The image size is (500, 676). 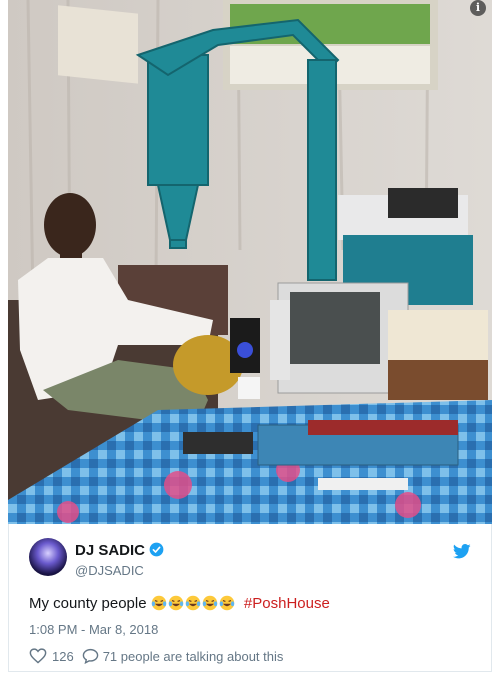 What do you see at coordinates (462, 551) in the screenshot?
I see `twitter-bird-icon` at bounding box center [462, 551].